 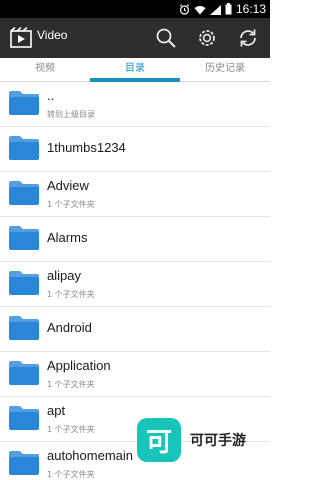 I want to click on watermark-logo: 可, so click(x=159, y=440).